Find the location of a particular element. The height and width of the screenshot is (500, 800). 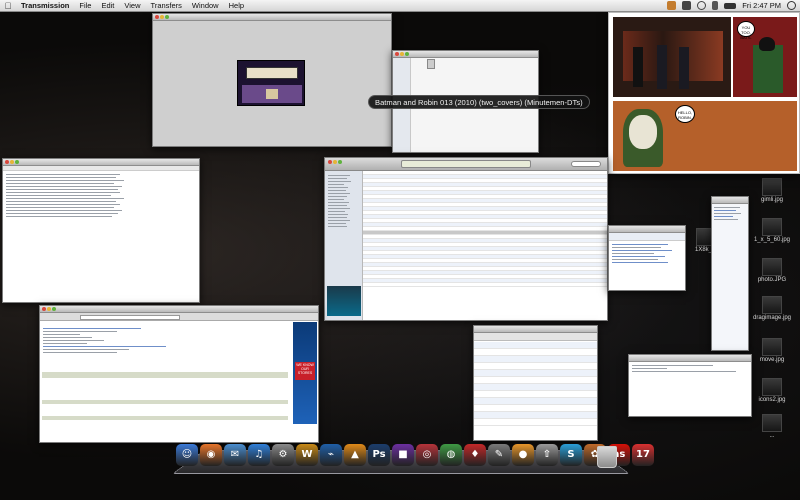

timemachine-icon is located at coordinates (687, 5).